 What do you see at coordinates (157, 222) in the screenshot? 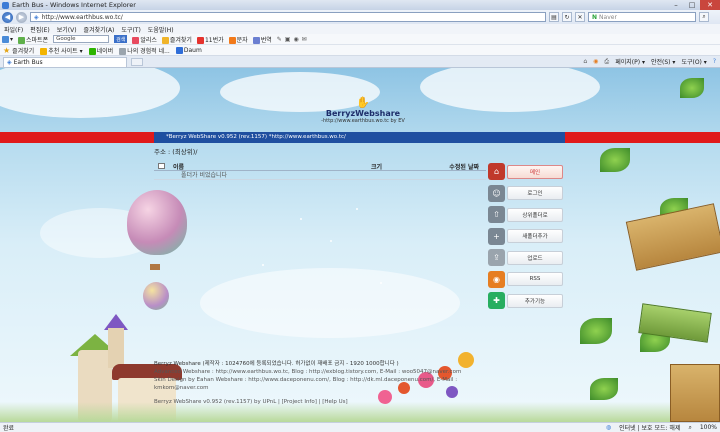
I see `hot-air-balloon-large` at bounding box center [157, 222].